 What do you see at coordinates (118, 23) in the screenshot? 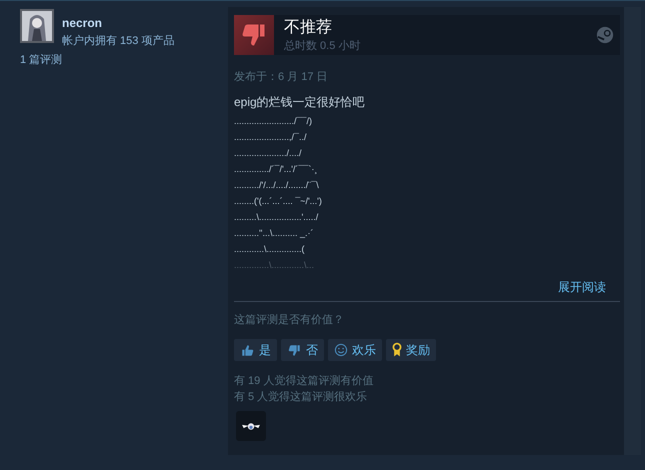
I see `user-name: necron` at bounding box center [118, 23].